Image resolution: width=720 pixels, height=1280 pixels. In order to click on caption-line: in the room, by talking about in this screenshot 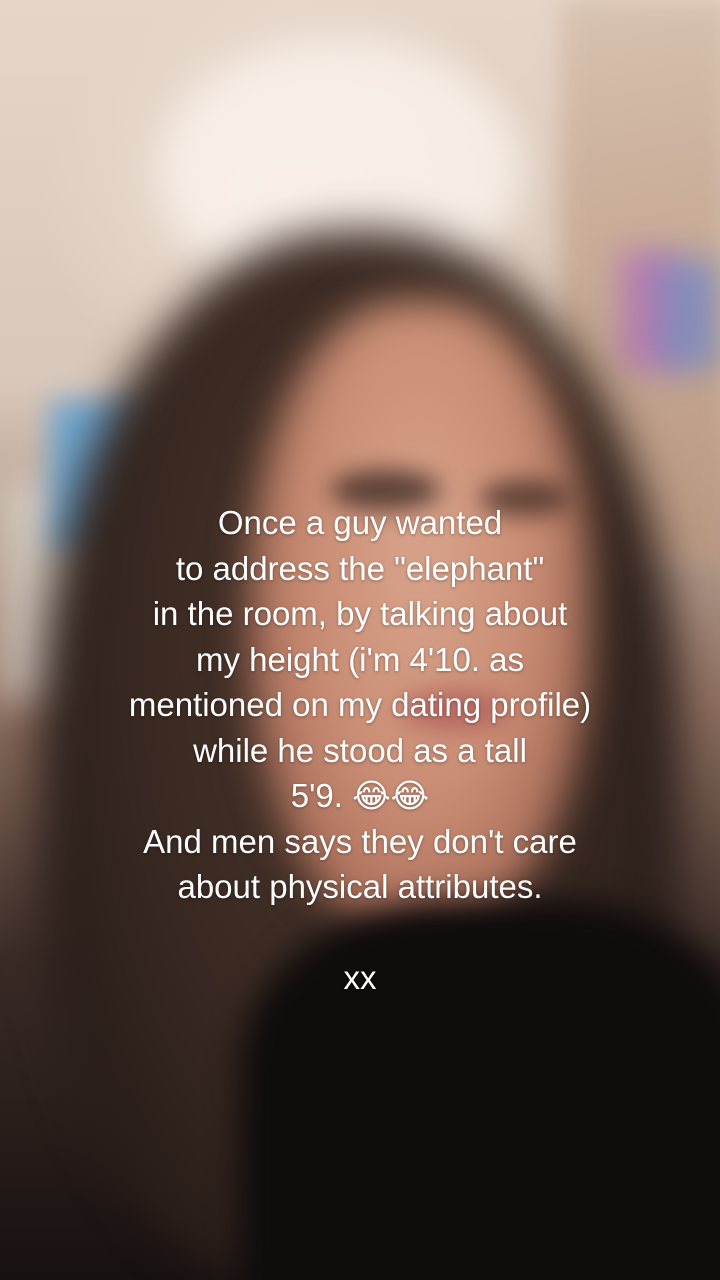, I will do `click(360, 613)`.